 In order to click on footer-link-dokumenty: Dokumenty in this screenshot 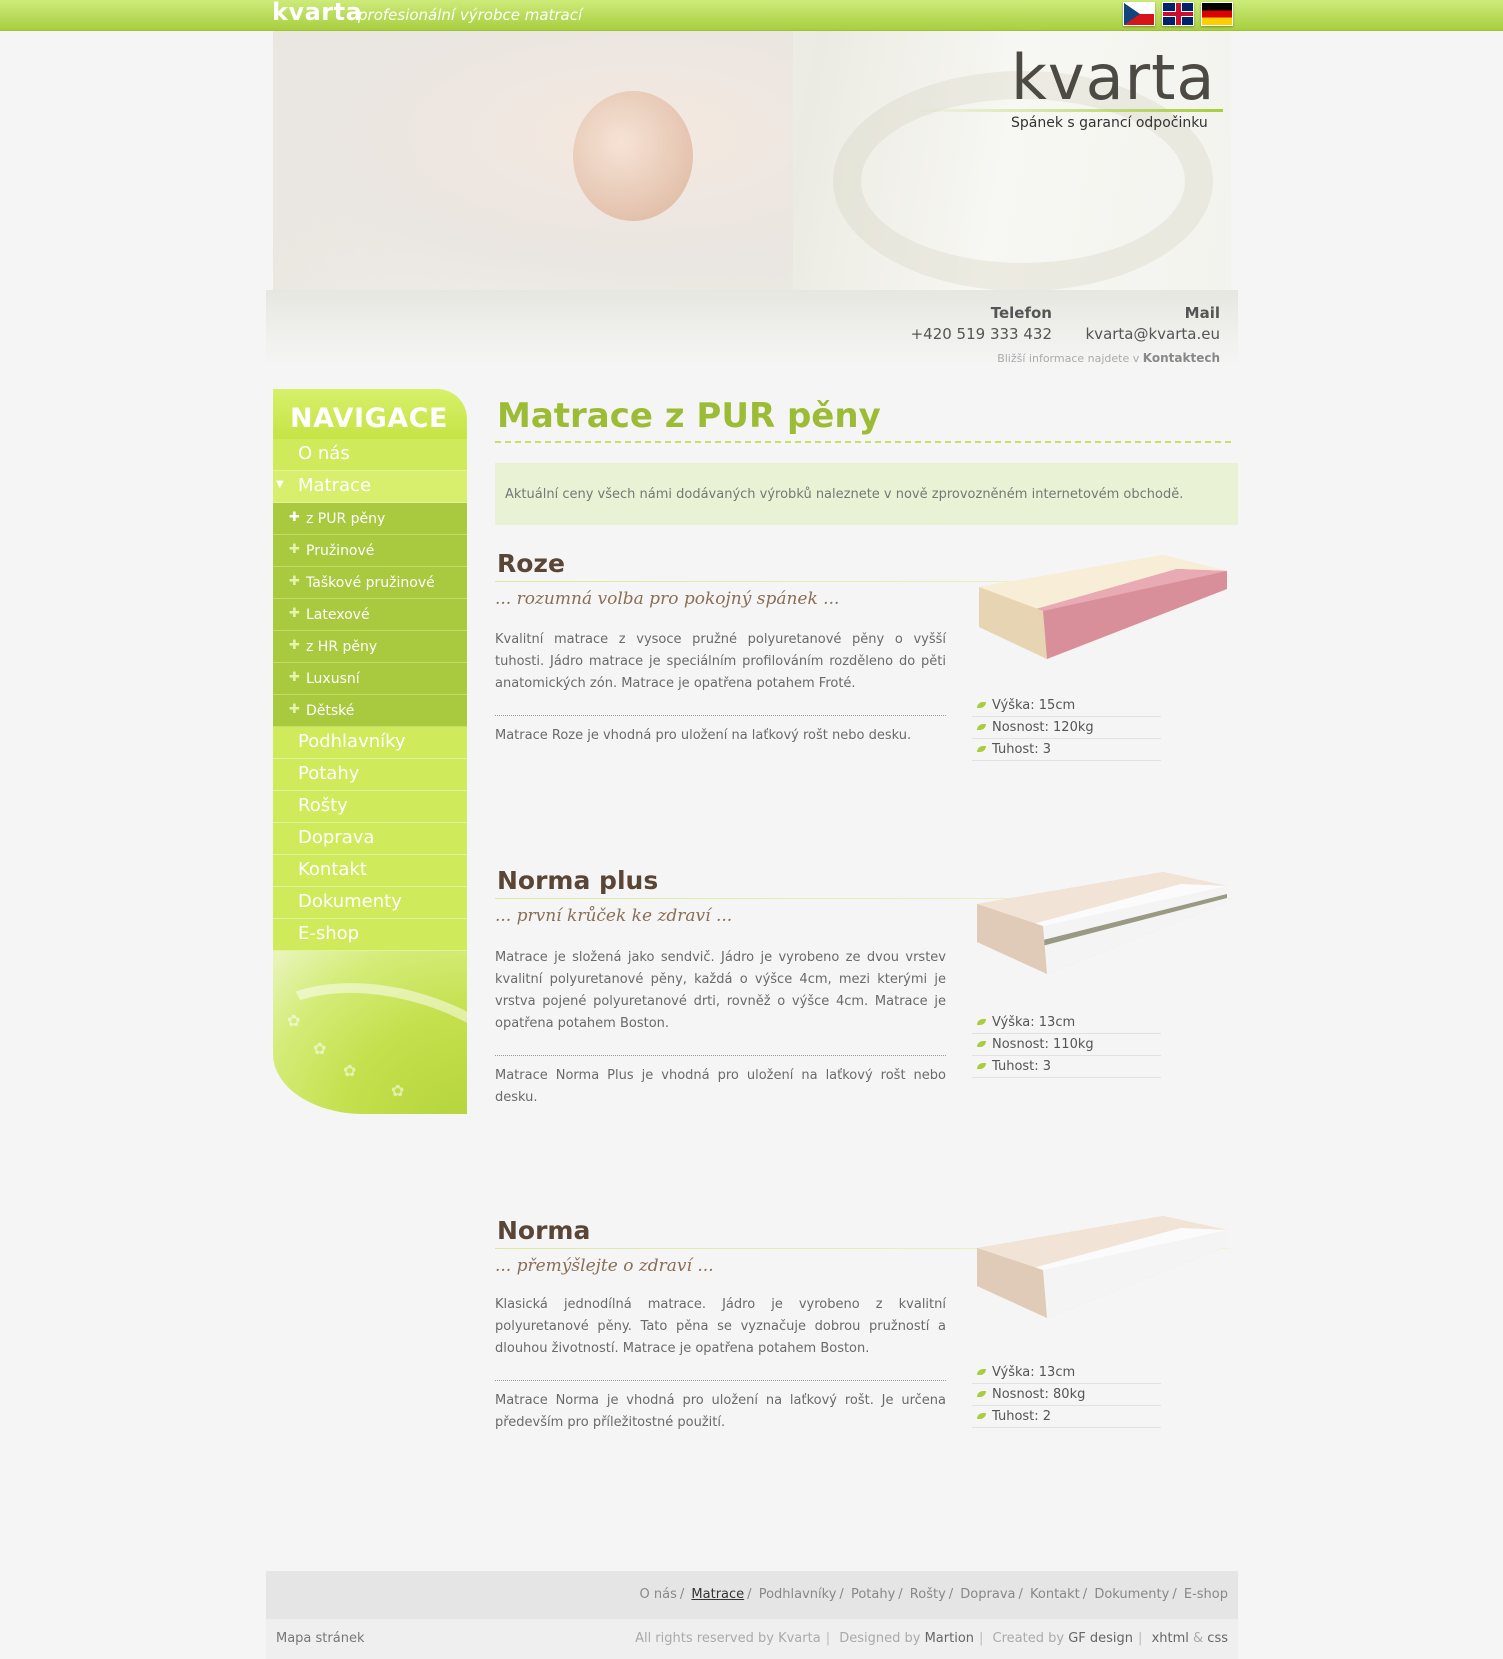, I will do `click(1131, 1594)`.